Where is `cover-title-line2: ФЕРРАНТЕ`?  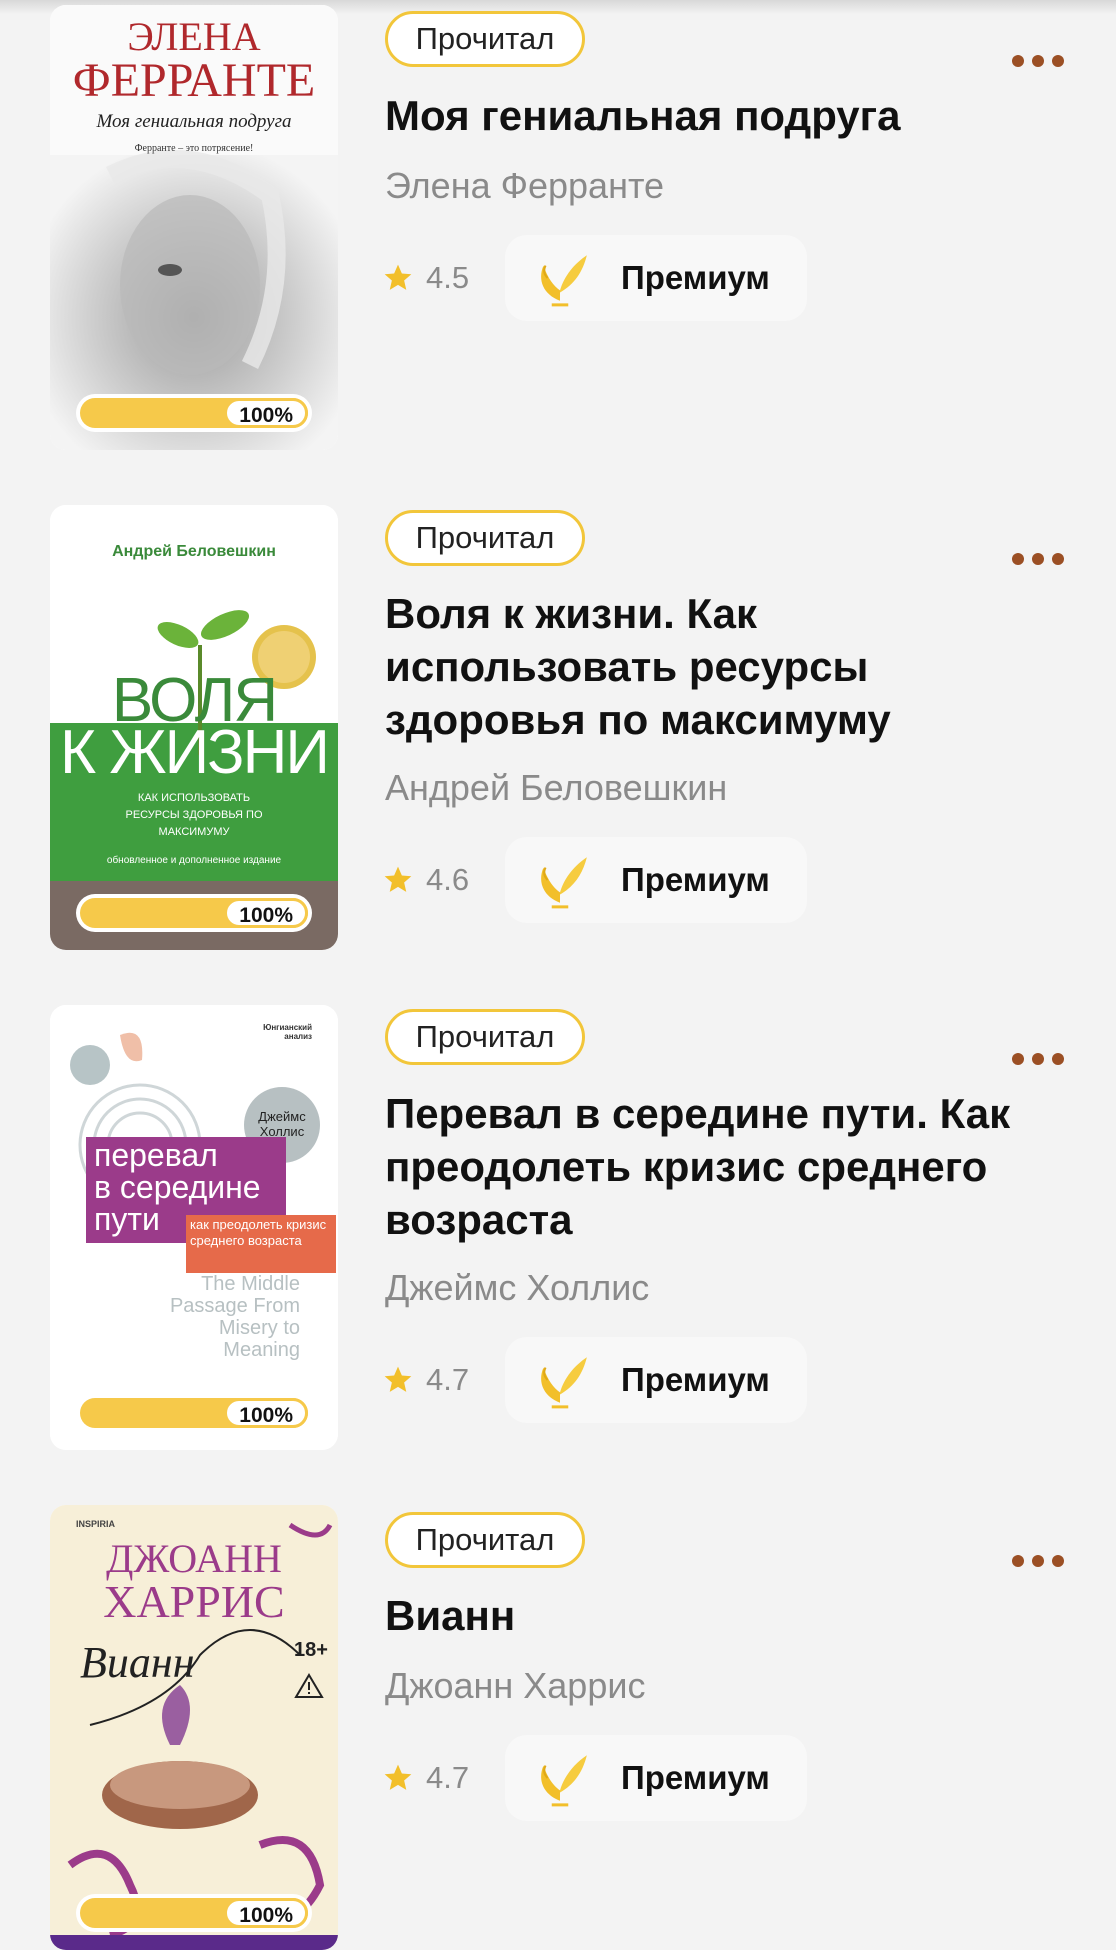
cover-title-line2: ФЕРРАНТЕ is located at coordinates (194, 80).